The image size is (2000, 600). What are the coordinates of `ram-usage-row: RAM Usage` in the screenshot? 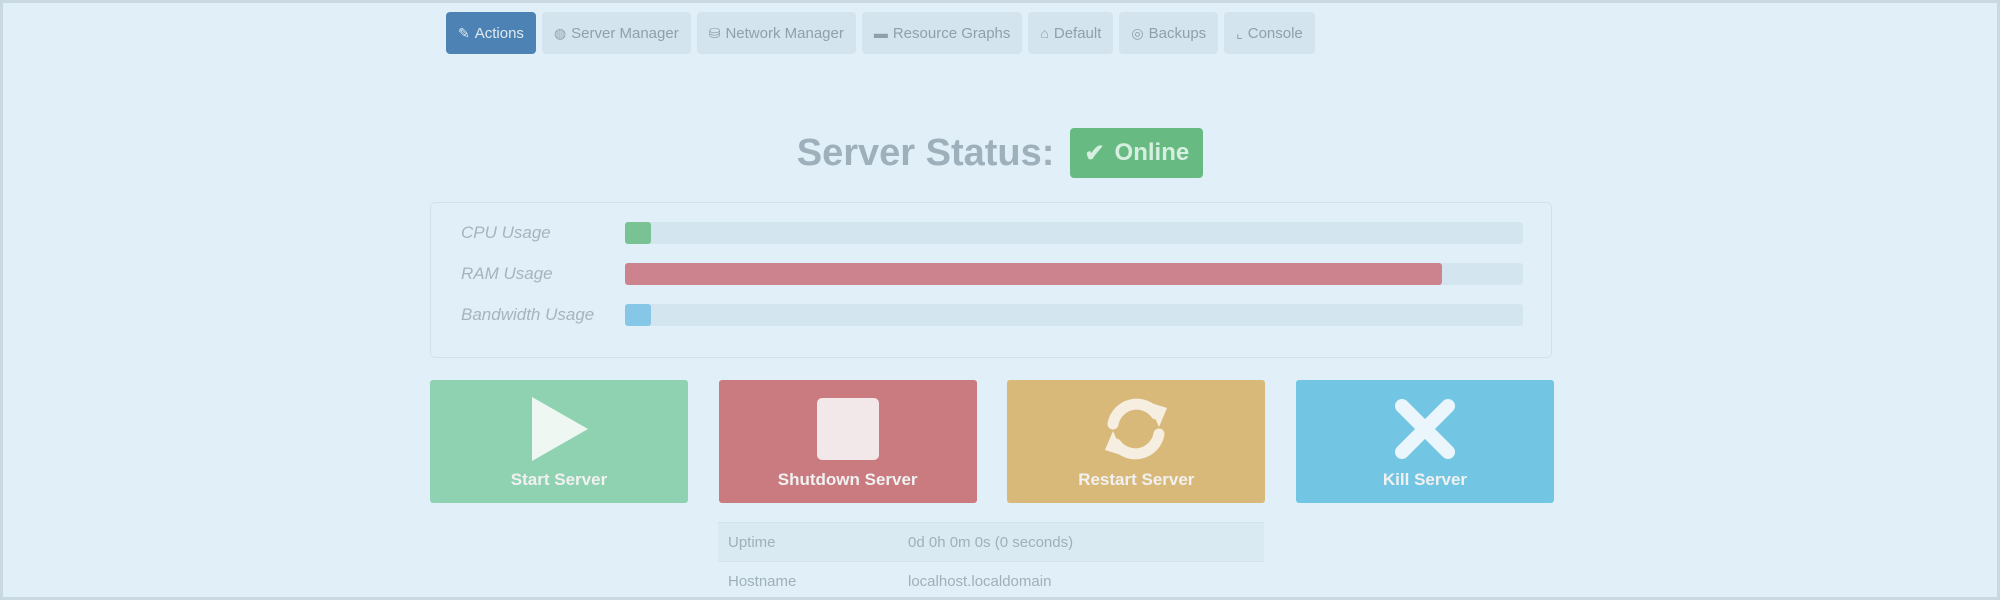 It's located at (992, 274).